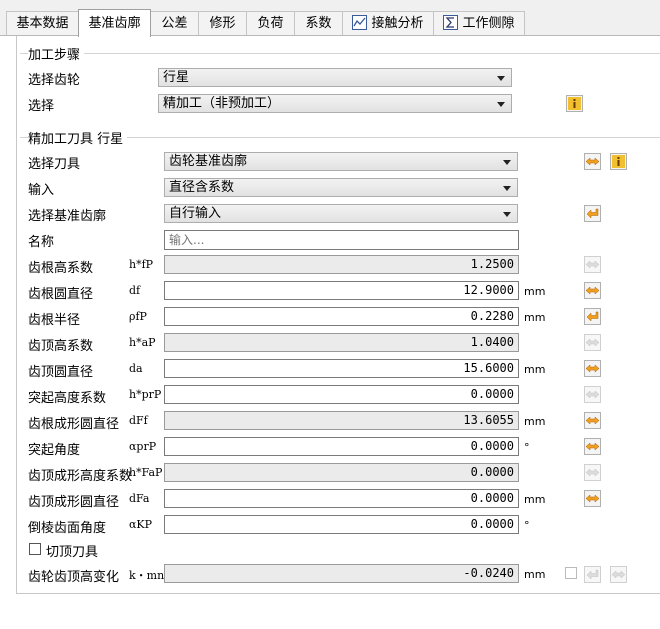 The image size is (660, 629). I want to click on tab-load: 负荷, so click(270, 23).